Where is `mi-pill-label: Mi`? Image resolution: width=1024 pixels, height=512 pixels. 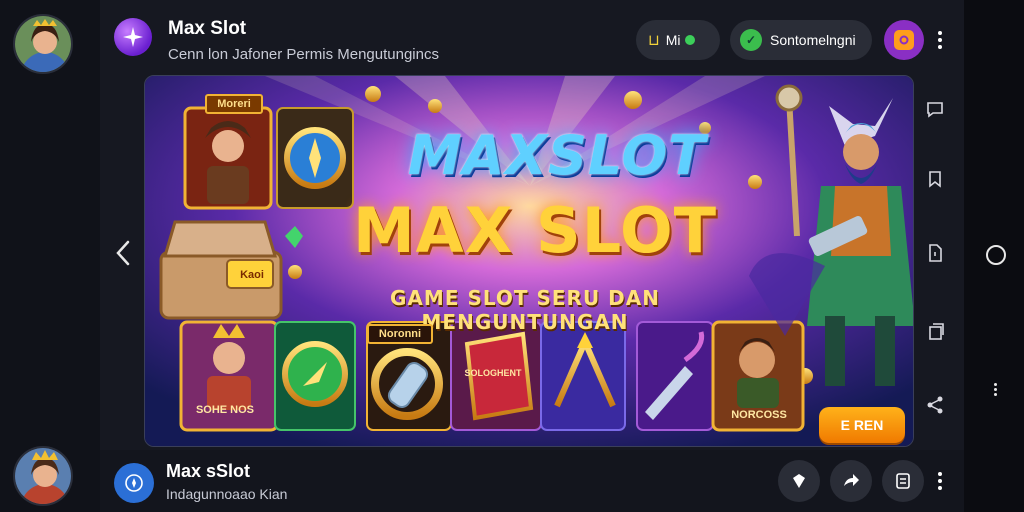
mi-pill-label: Mi is located at coordinates (673, 40).